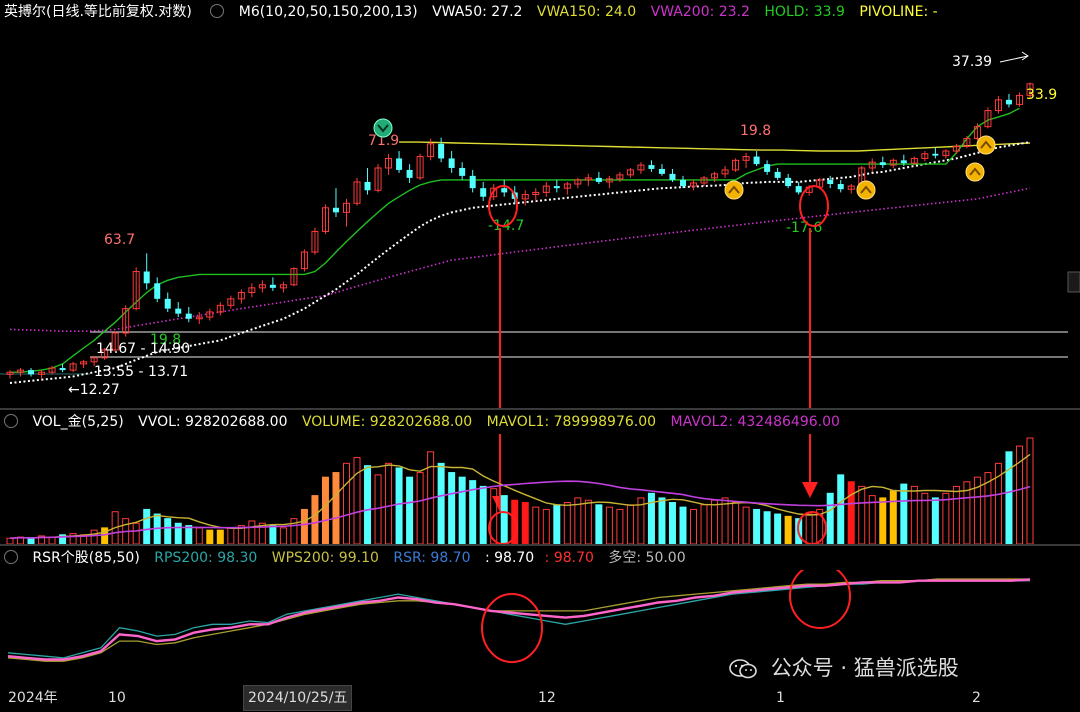 The width and height of the screenshot is (1080, 712). Describe the element at coordinates (864, 668) in the screenshot. I see `watermark-text: 公众号 · 猛兽派选股` at that location.